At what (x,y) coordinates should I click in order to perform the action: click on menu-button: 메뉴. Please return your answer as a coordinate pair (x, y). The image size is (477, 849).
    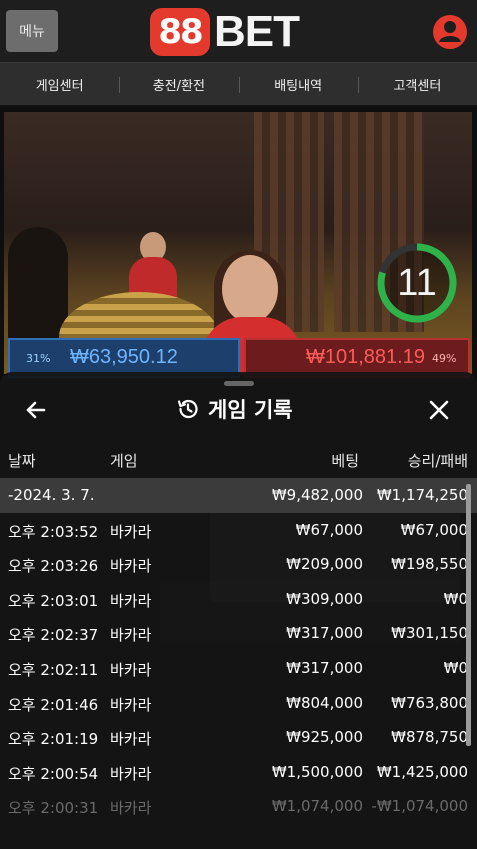
    Looking at the image, I should click on (32, 31).